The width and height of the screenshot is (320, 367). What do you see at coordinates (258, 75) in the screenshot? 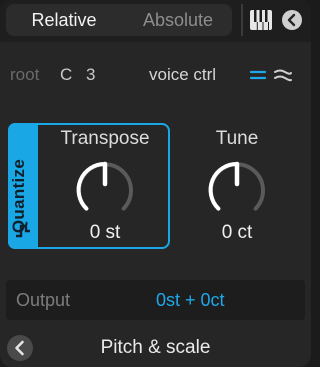
I see `parallel-lines-icon` at bounding box center [258, 75].